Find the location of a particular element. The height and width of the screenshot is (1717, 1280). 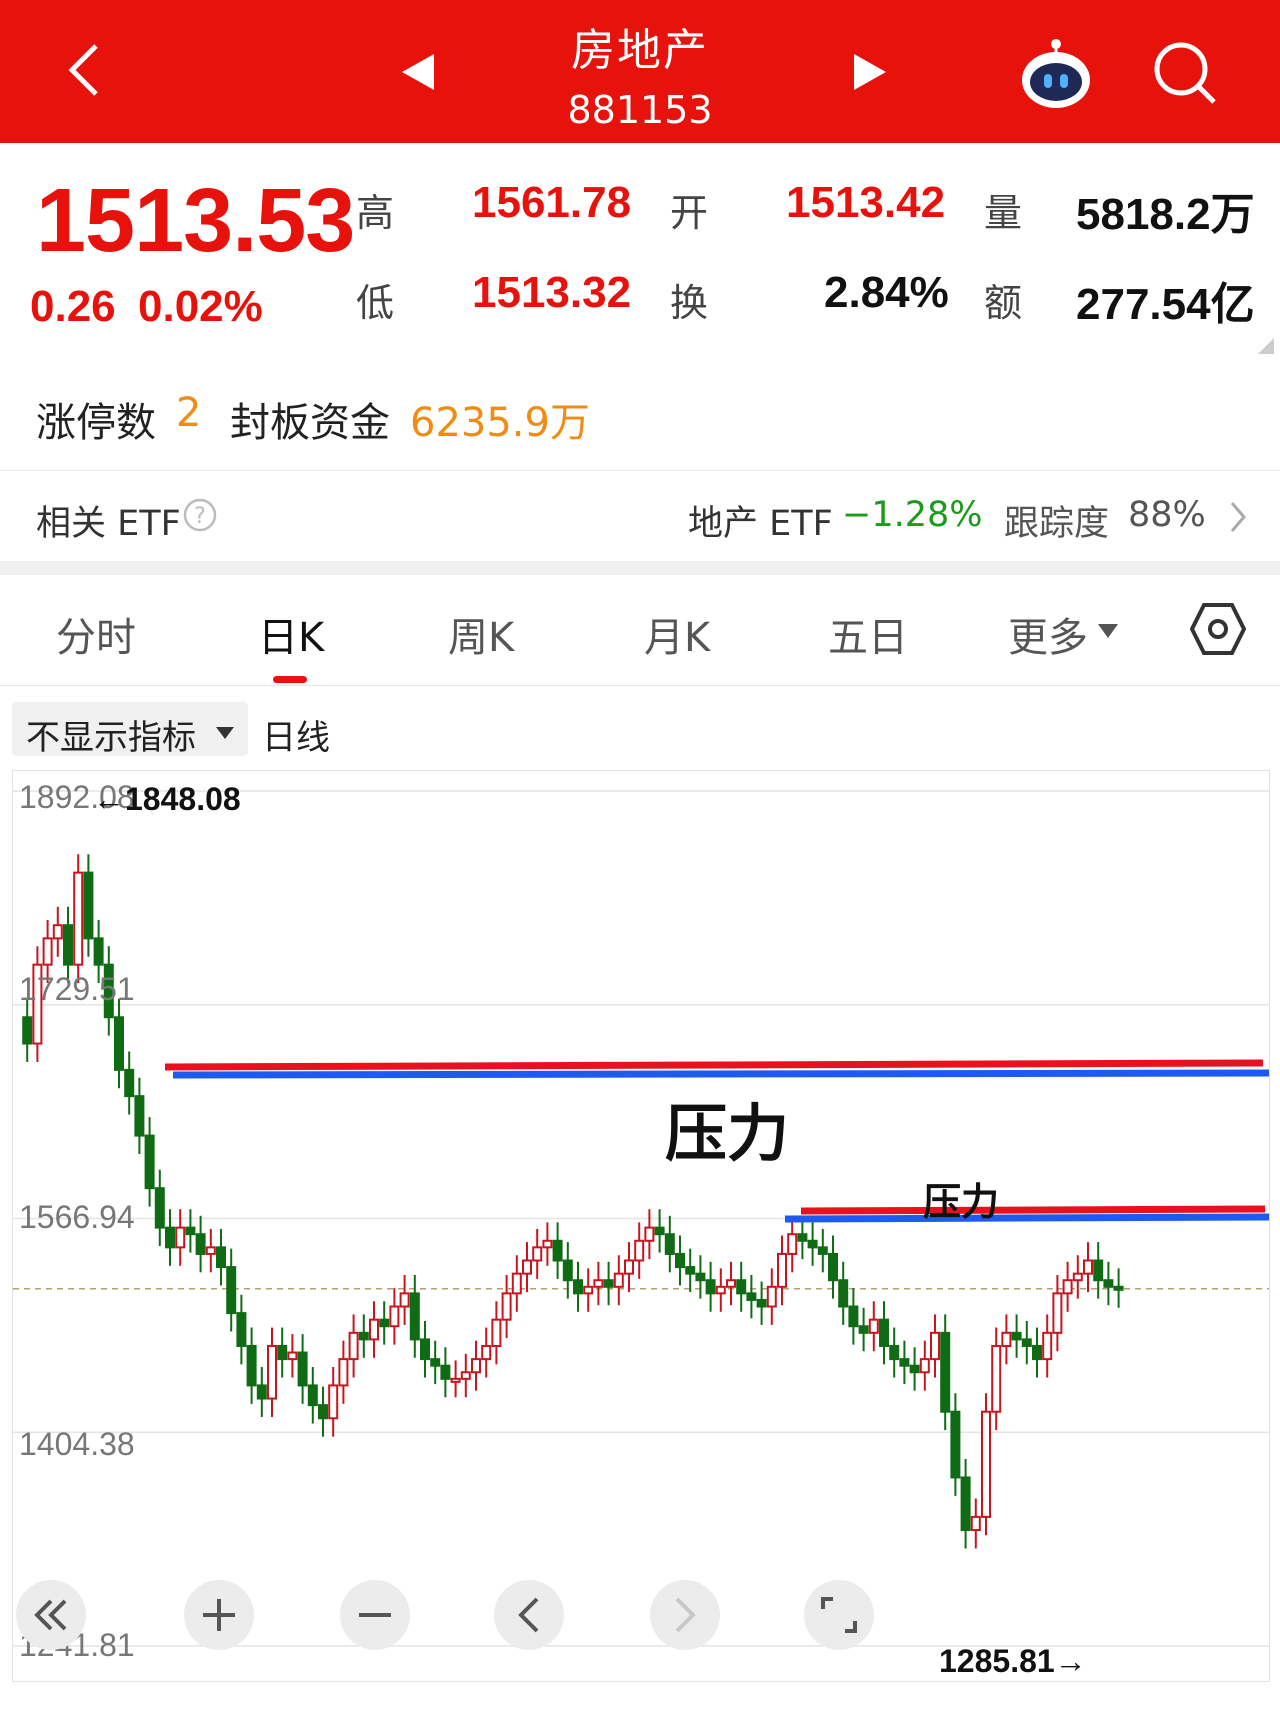

rewind-button is located at coordinates (51, 1615).